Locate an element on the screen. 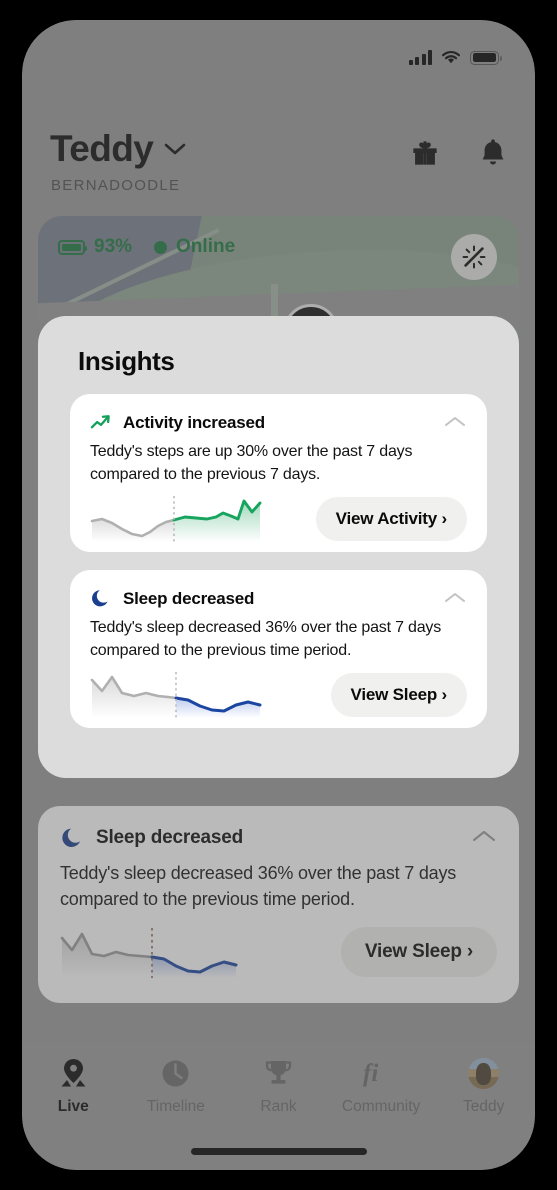 The height and width of the screenshot is (1190, 557). pet-selector: Teddy is located at coordinates (118, 149).